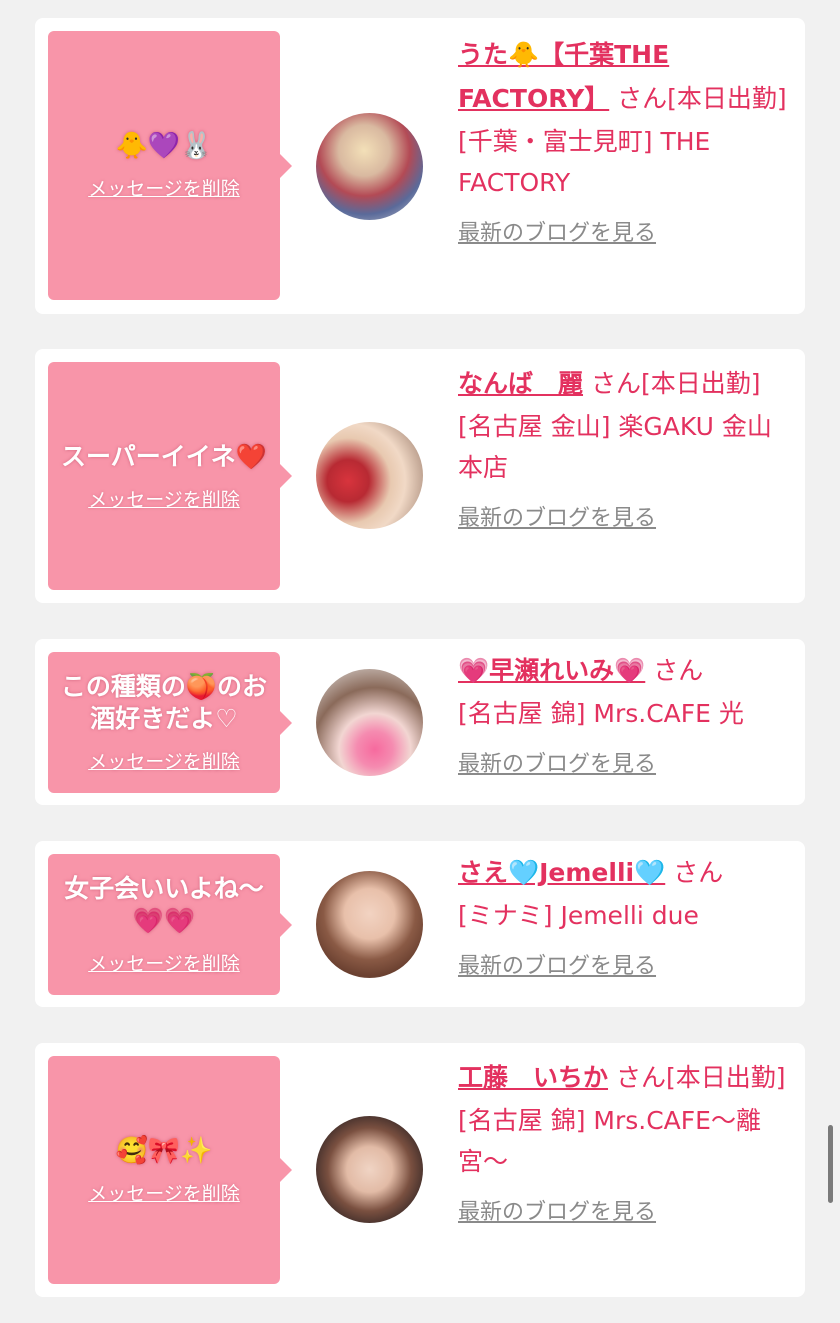 This screenshot has height=1323, width=840. I want to click on message-text: スーパーイイネ❤️, so click(164, 456).